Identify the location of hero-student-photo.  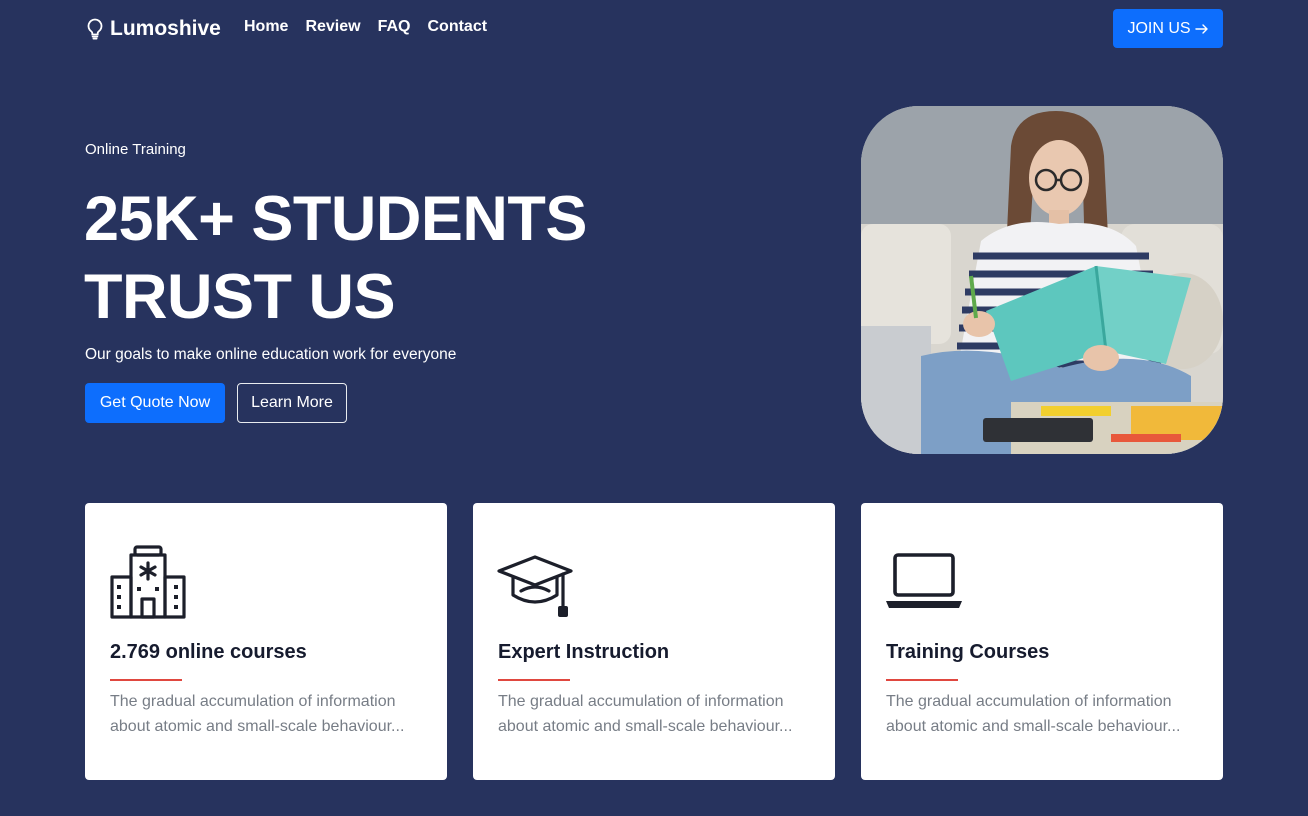
(1042, 280).